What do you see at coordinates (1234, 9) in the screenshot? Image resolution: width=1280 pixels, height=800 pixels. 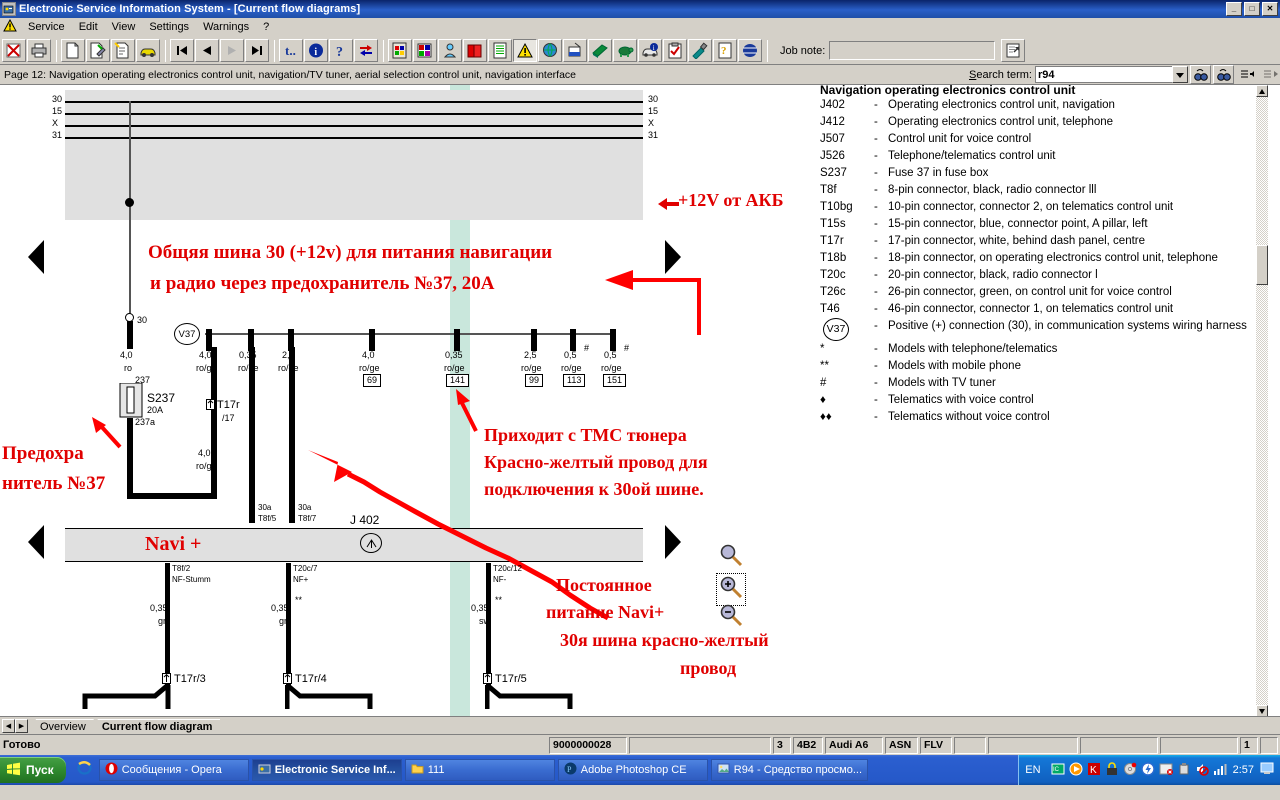 I see `minimize-button: _` at bounding box center [1234, 9].